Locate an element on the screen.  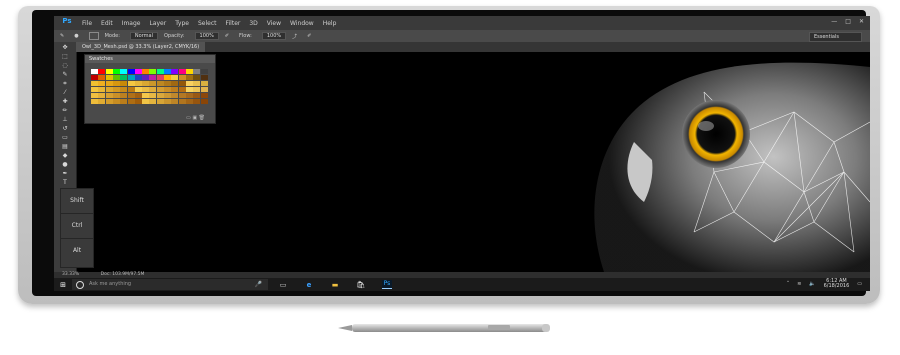
menu-layer: Layer is located at coordinates (157, 23).